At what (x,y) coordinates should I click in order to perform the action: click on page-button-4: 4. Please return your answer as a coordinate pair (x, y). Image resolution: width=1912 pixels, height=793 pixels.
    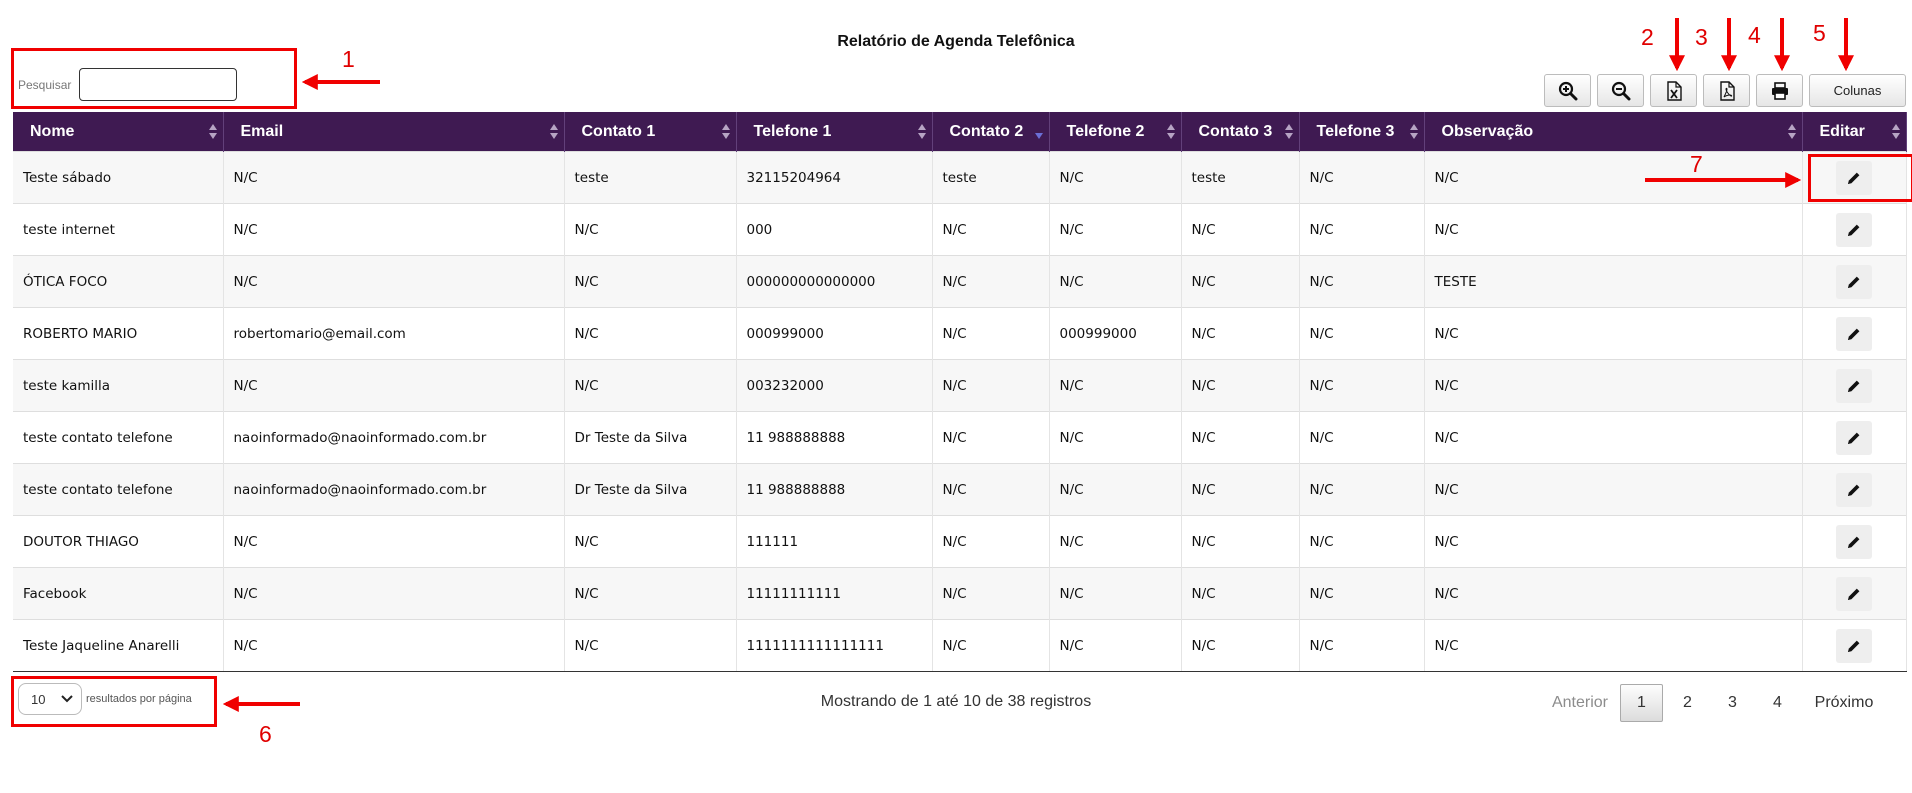
    Looking at the image, I should click on (1777, 703).